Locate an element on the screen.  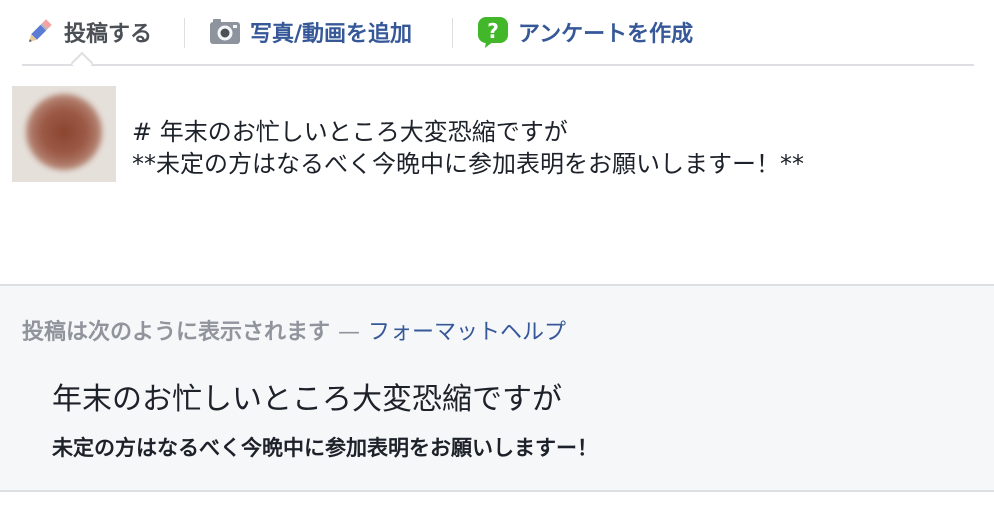
preview-label: 投稿は次のように表示されます is located at coordinates (176, 332).